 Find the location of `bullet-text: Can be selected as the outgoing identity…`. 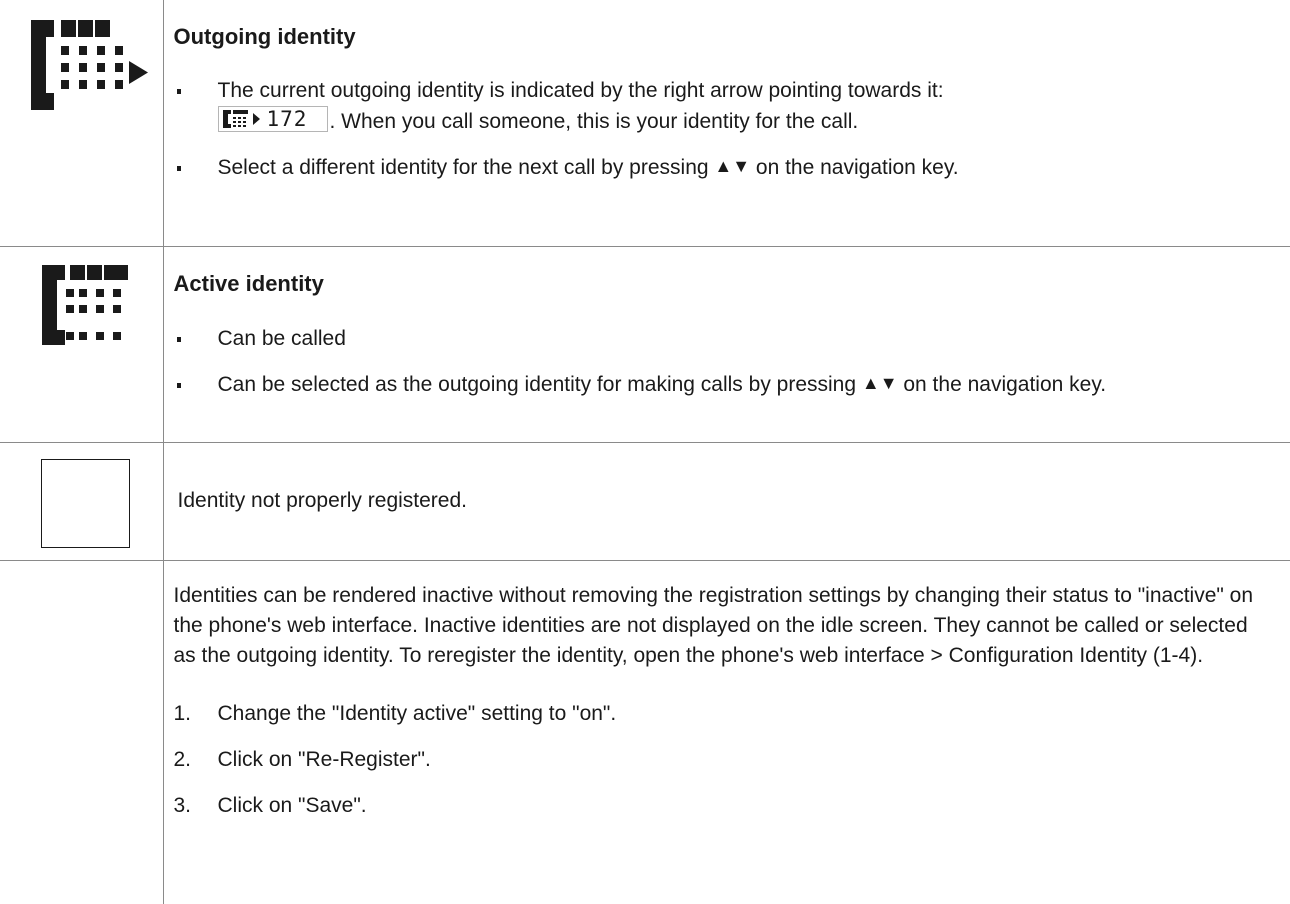

bullet-text: Can be selected as the outgoing identity… is located at coordinates (537, 384).